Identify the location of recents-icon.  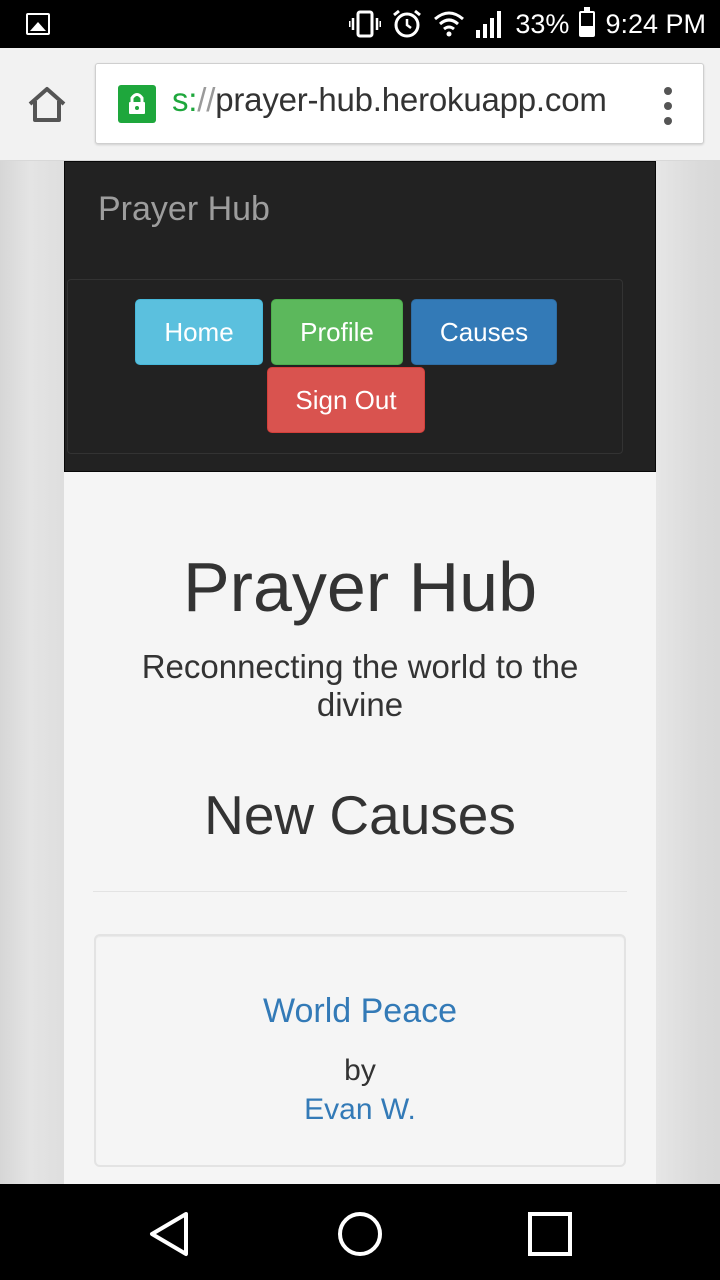
(550, 1234).